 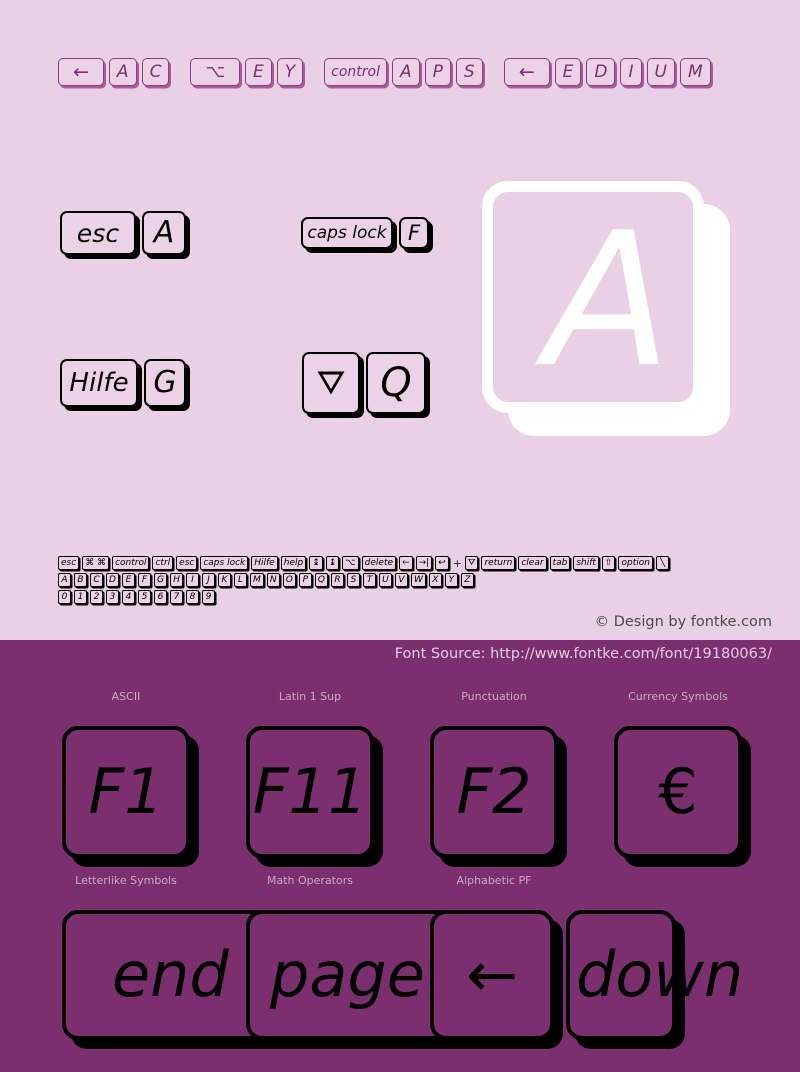 I want to click on title-keycap-row: ← A C ⌥ E Y control A P S ← E D I U M, so click(x=387, y=72).